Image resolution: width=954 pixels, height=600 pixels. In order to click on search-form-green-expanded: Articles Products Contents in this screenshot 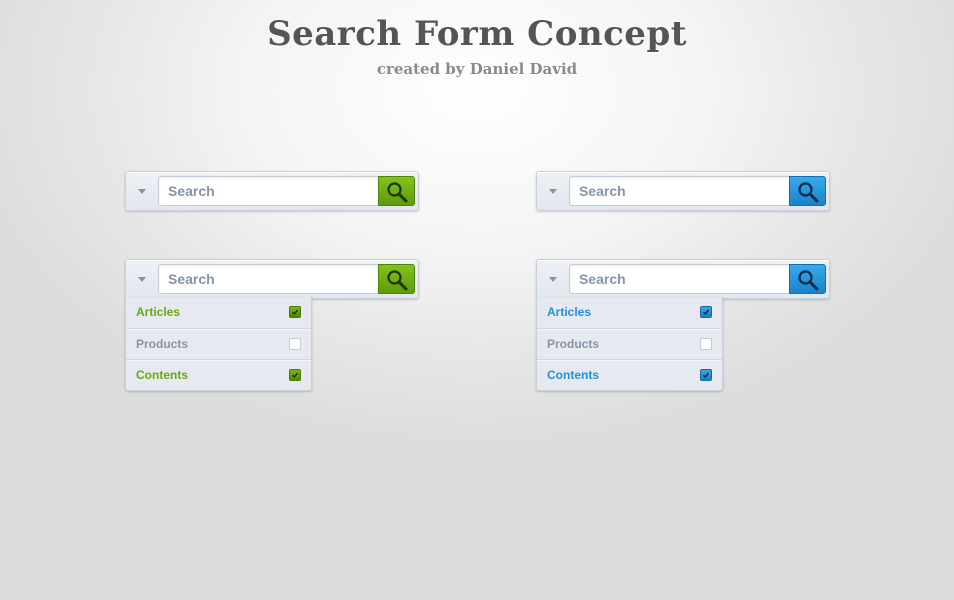, I will do `click(272, 325)`.